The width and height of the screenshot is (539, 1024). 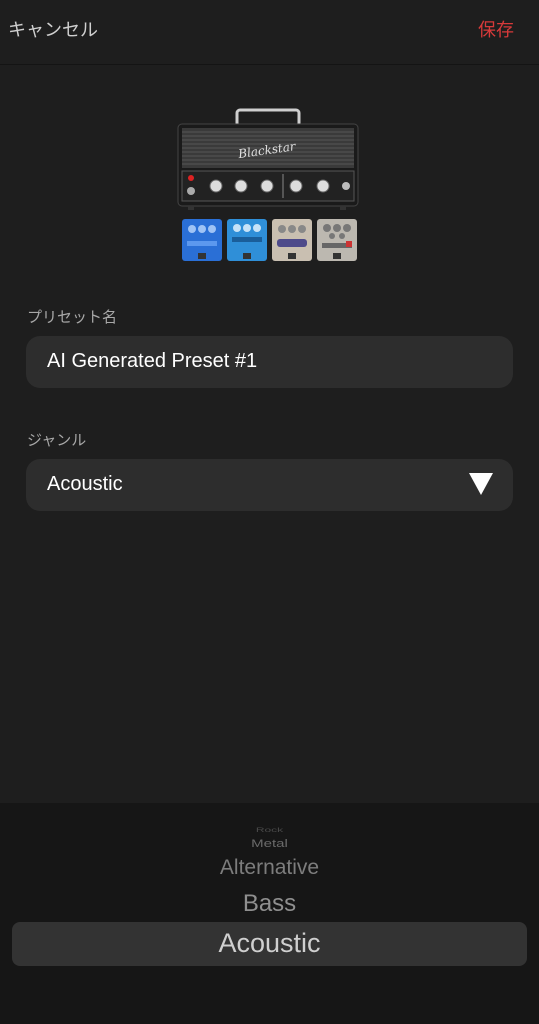 What do you see at coordinates (85, 484) in the screenshot?
I see `genre-selected-value: Acoustic` at bounding box center [85, 484].